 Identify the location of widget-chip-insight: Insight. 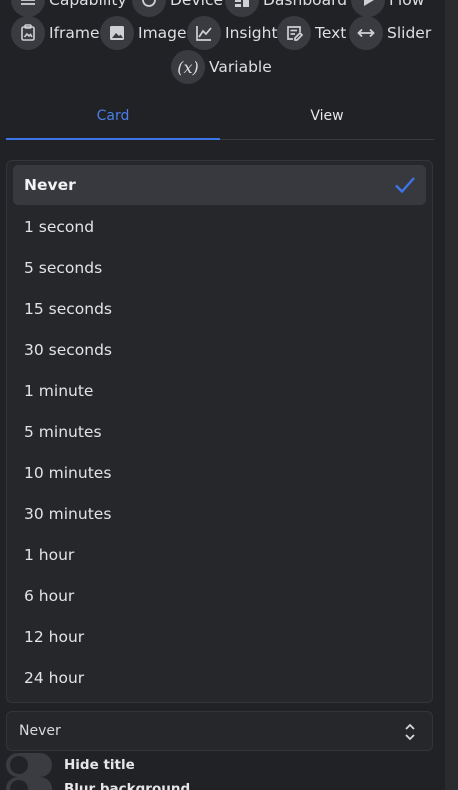
(232, 33).